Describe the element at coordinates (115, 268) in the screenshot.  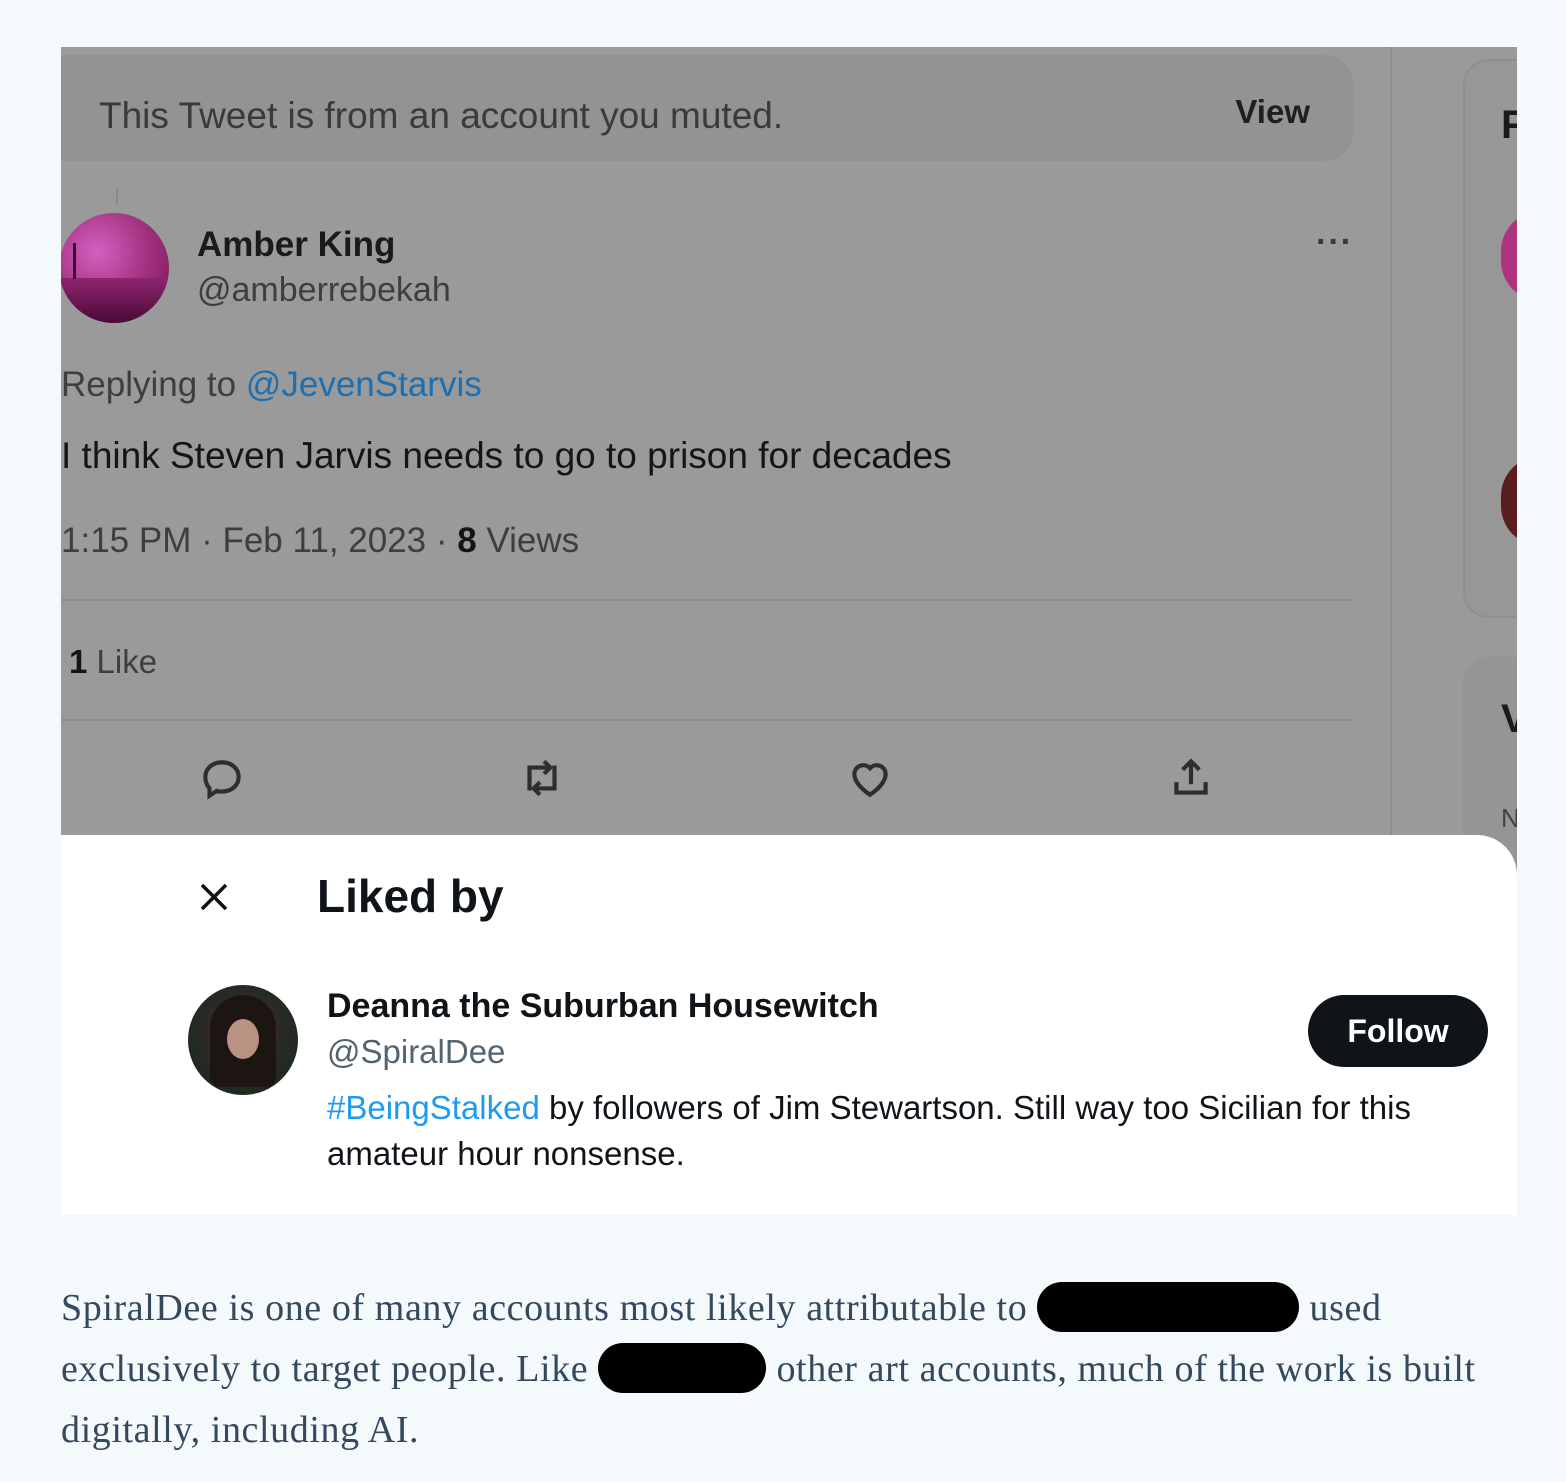
I see `author-avatar` at that location.